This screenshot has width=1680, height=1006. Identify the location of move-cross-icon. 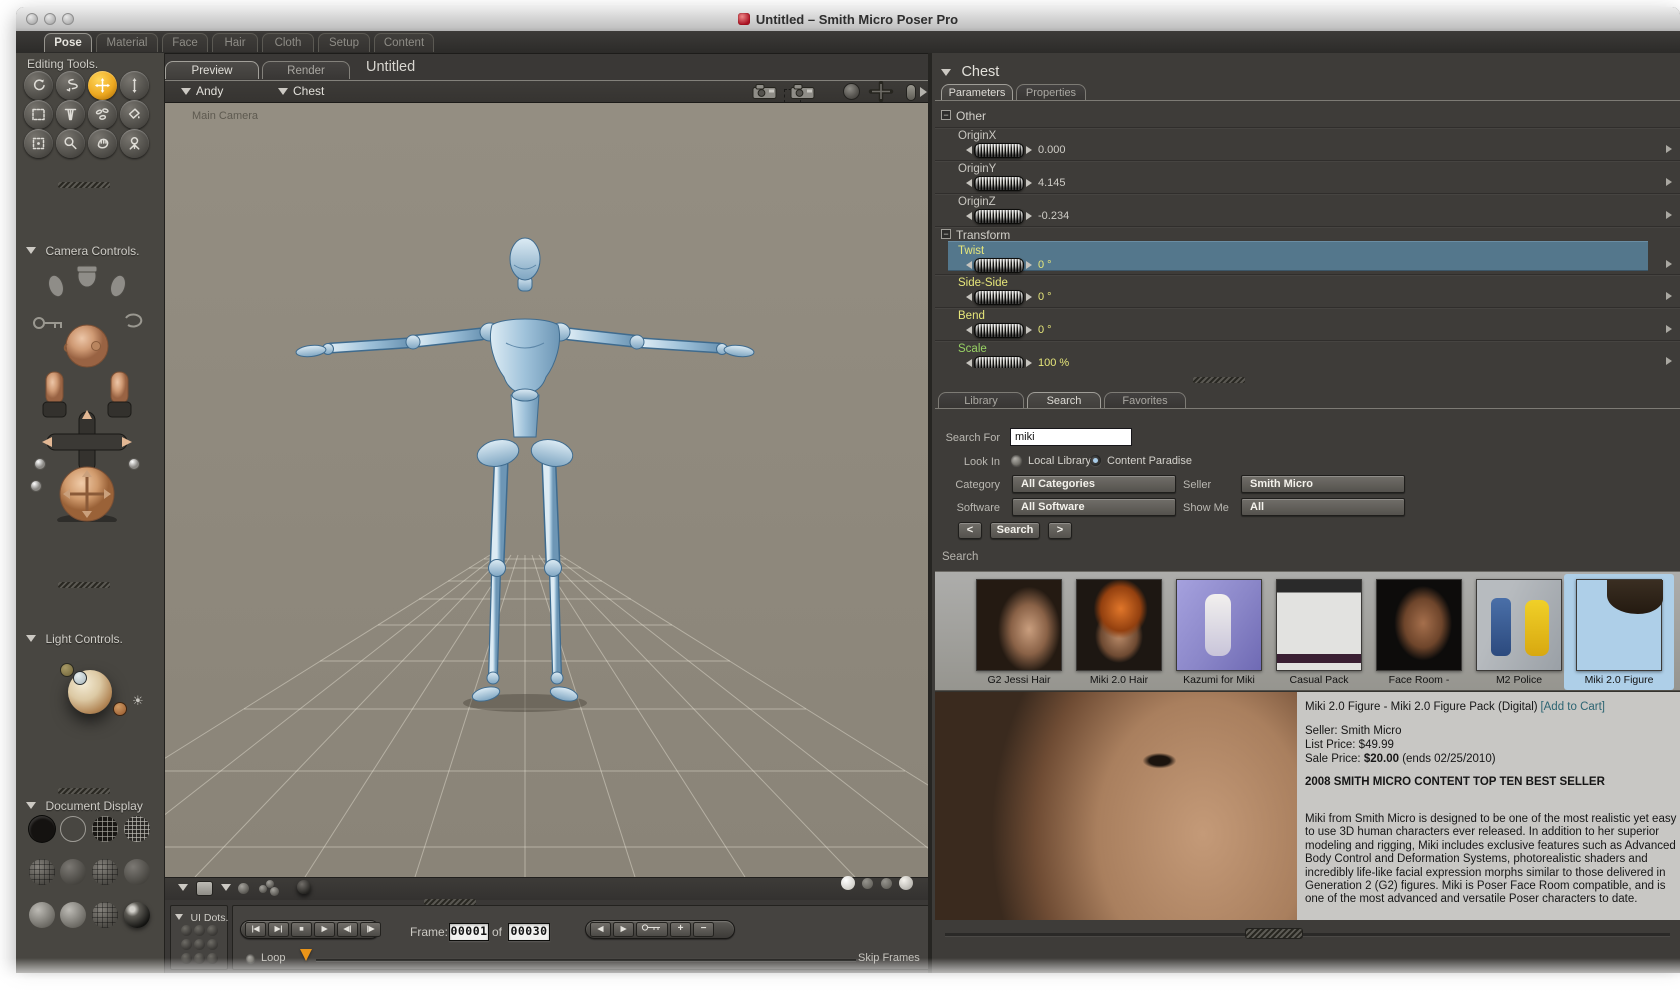
(881, 91).